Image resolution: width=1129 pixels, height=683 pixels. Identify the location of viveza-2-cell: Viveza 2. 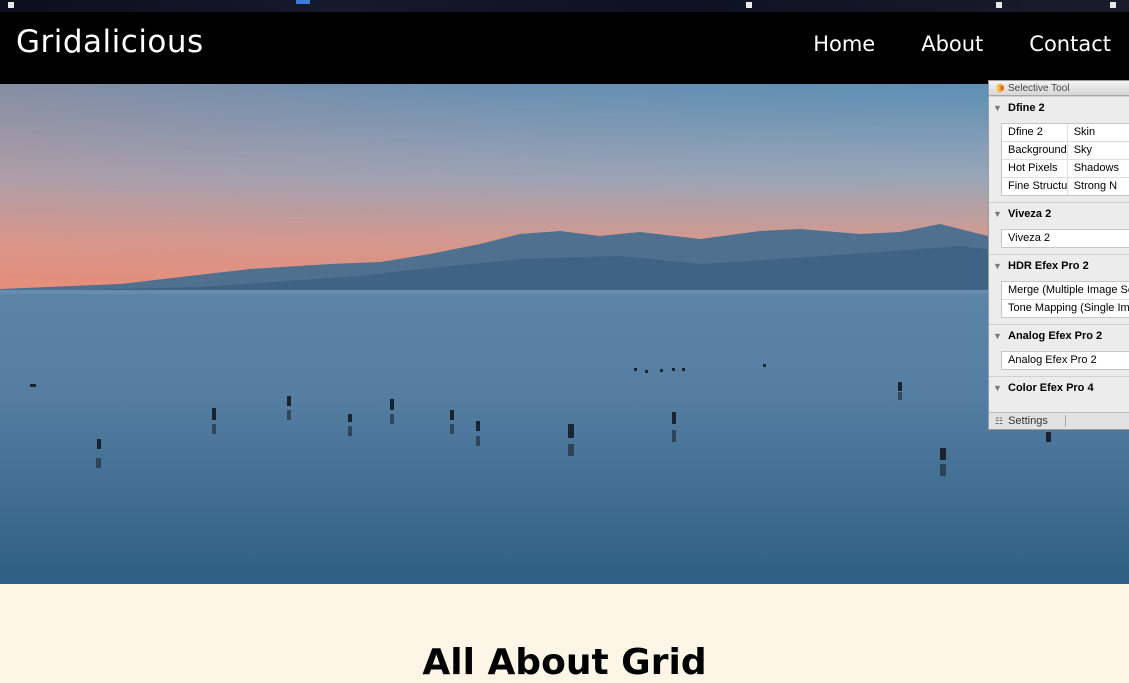
(1065, 238).